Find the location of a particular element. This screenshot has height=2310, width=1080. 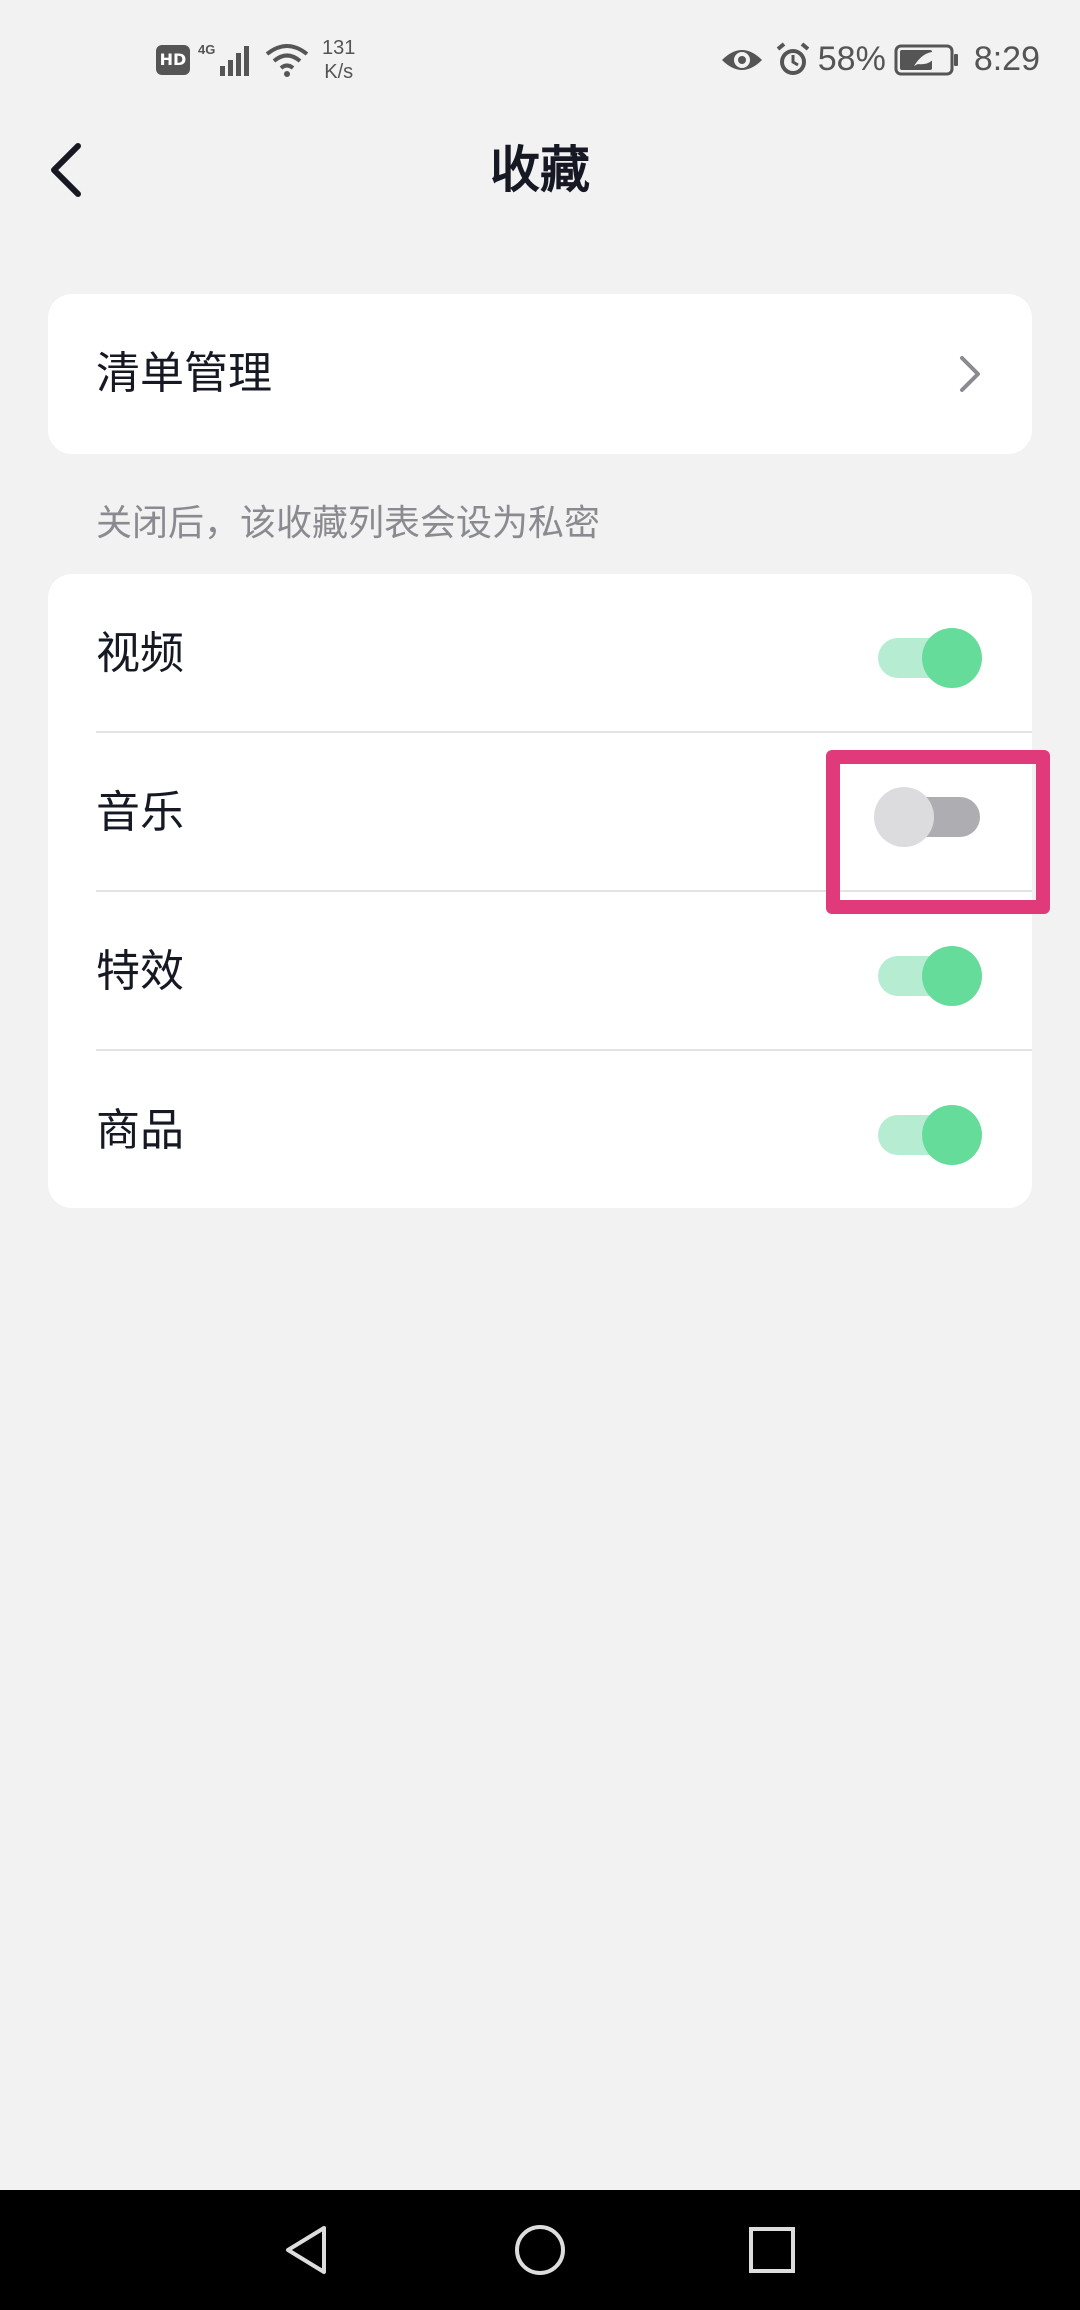

nav-home-button is located at coordinates (540, 2250).